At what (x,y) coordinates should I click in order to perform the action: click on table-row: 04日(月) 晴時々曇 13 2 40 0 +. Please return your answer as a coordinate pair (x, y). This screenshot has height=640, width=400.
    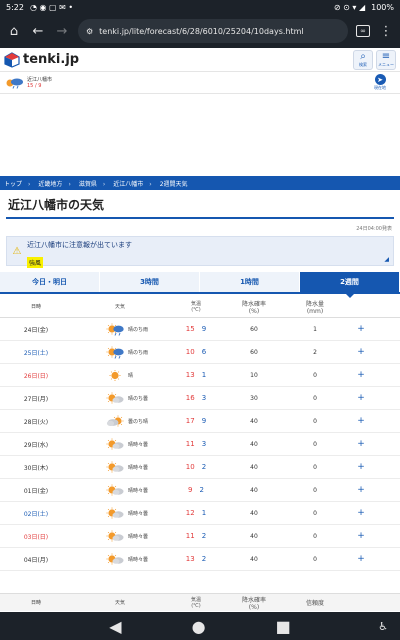
    Looking at the image, I should click on (200, 559).